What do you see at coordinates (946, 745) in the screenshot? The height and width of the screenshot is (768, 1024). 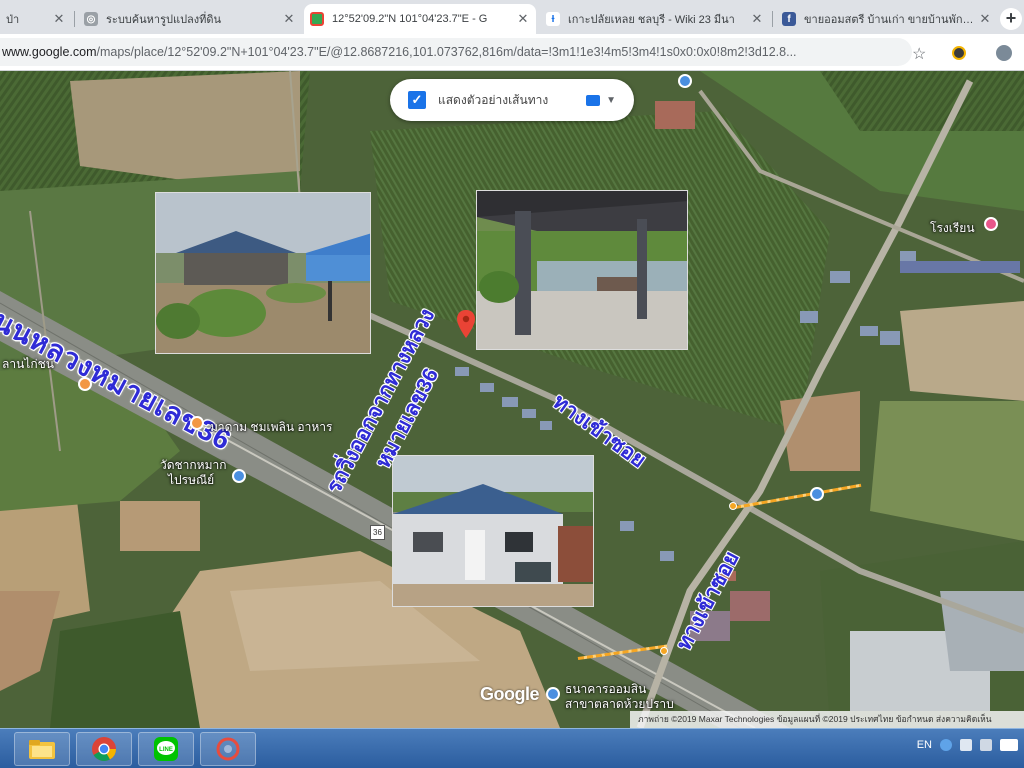 I see `help-icon` at bounding box center [946, 745].